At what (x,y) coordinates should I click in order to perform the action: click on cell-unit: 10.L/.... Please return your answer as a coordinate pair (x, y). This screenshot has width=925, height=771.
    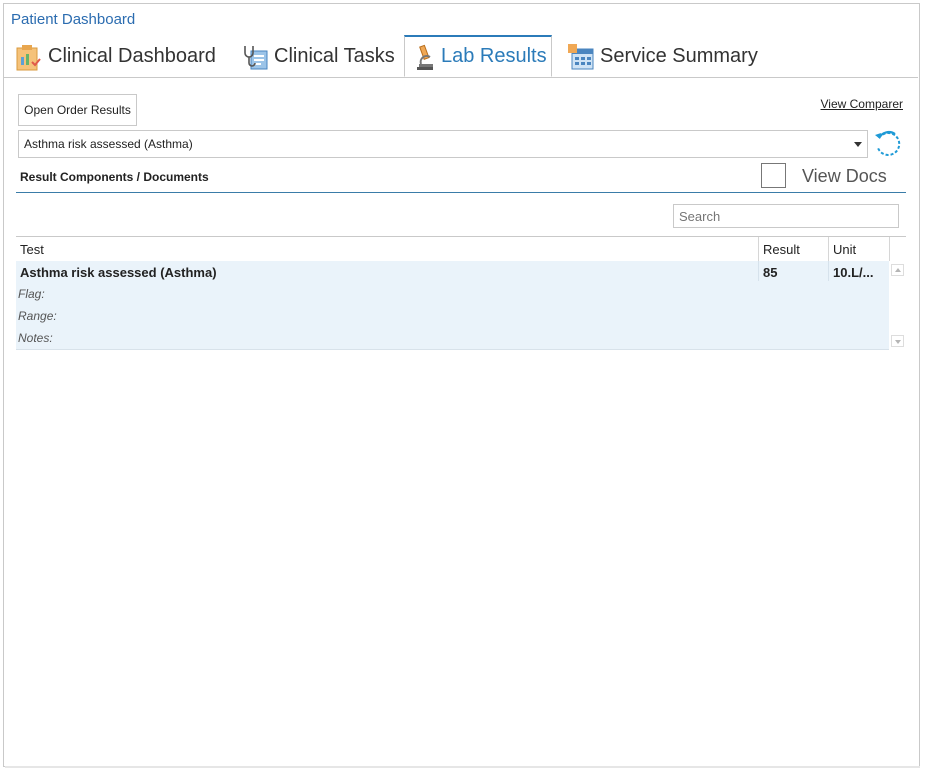
    Looking at the image, I should click on (853, 272).